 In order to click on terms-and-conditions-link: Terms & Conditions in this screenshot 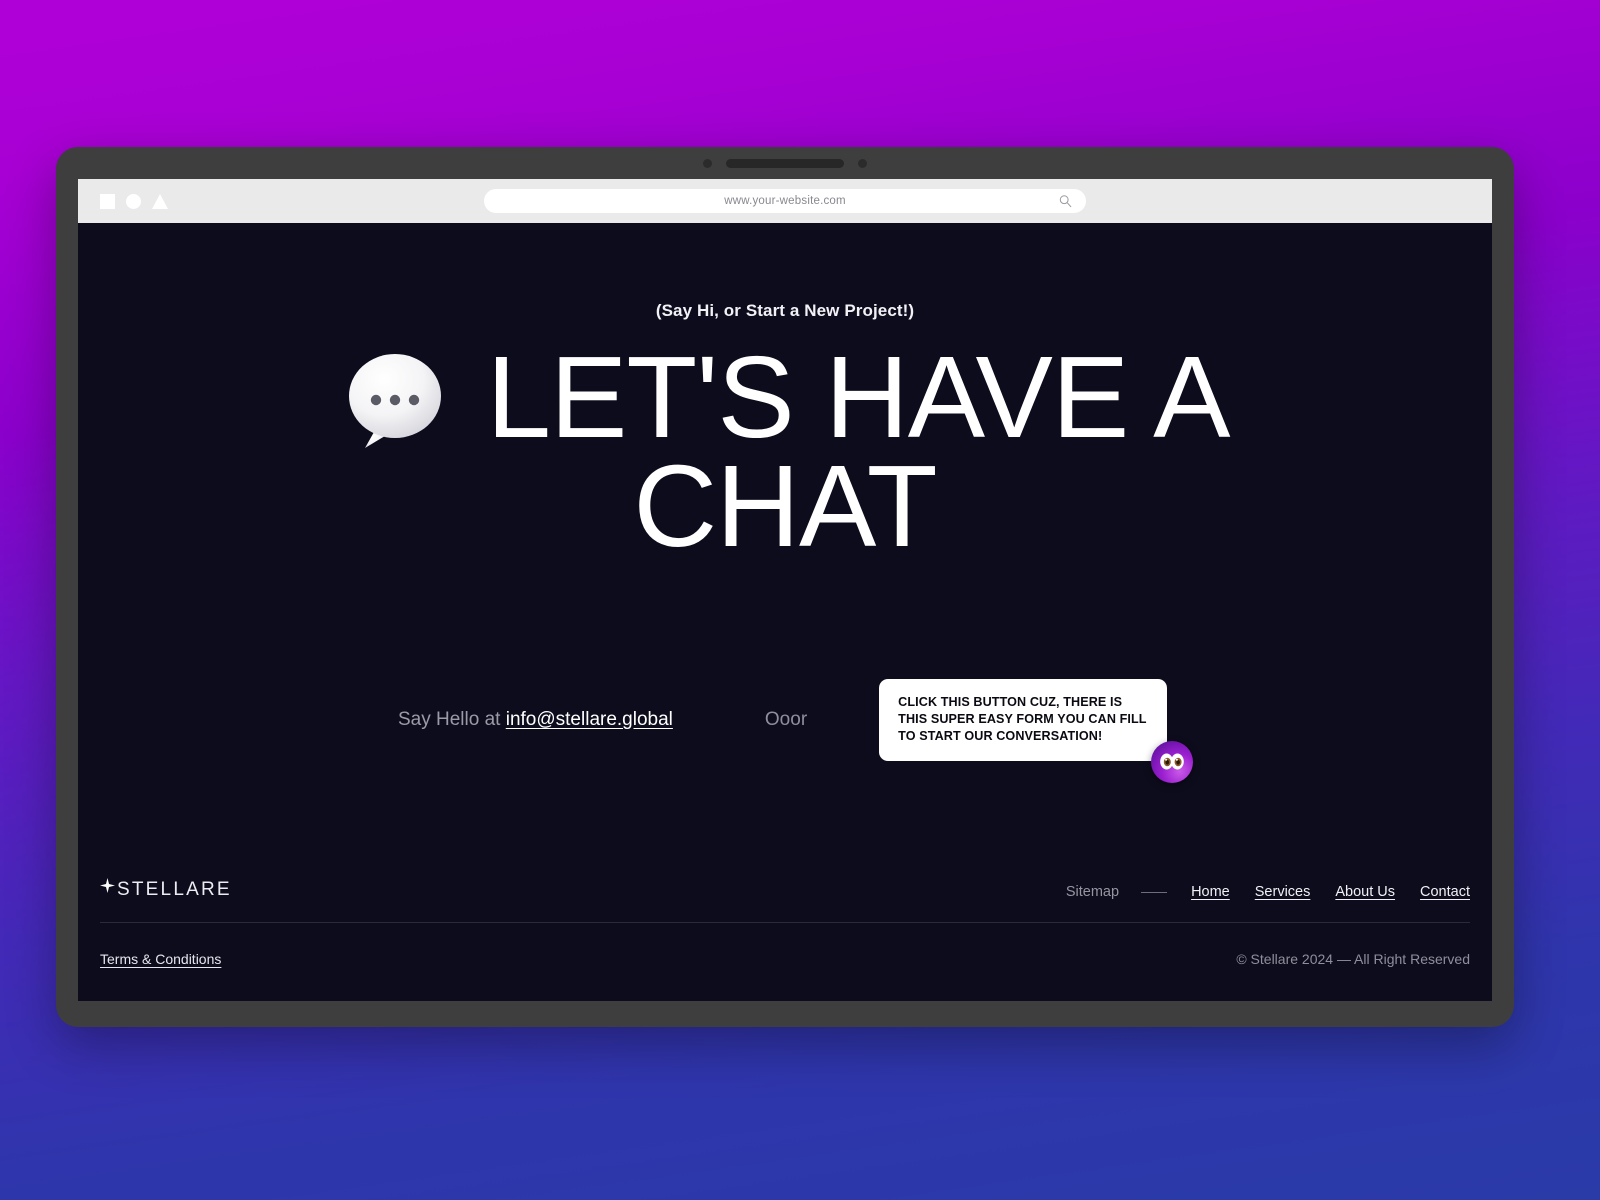, I will do `click(160, 959)`.